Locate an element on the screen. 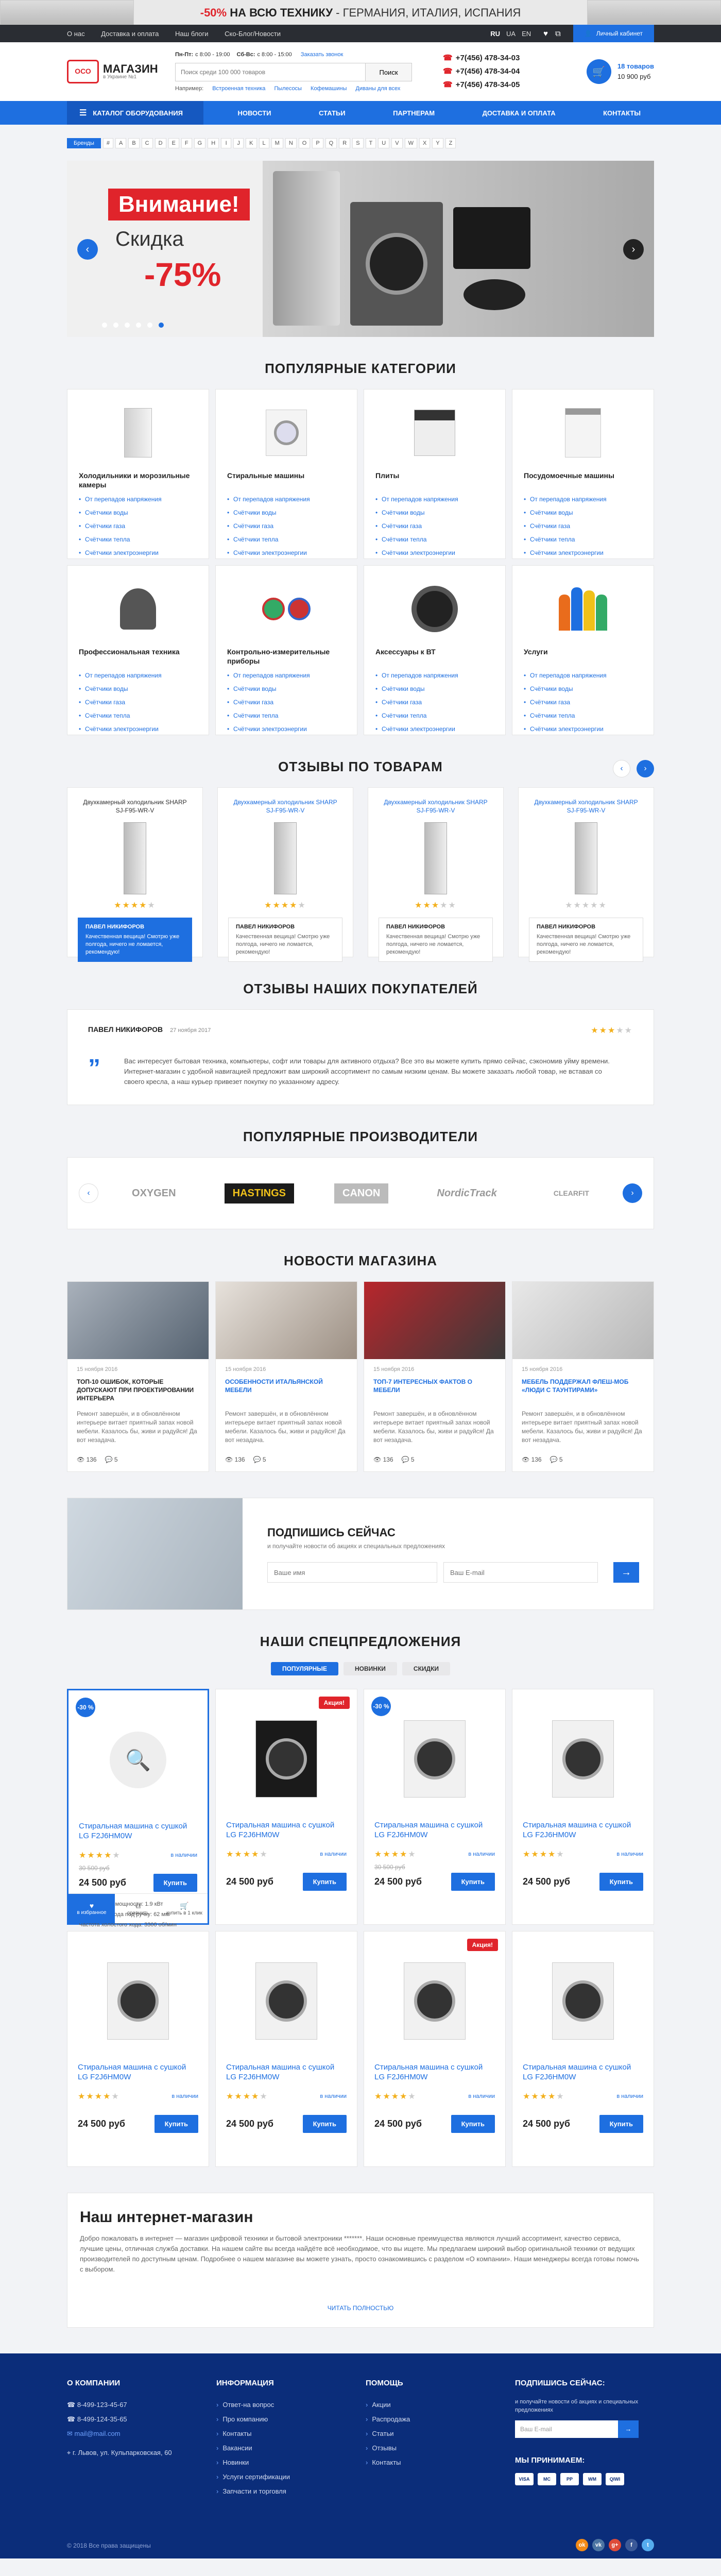 The height and width of the screenshot is (2576, 721). brand-letter: V is located at coordinates (397, 143).